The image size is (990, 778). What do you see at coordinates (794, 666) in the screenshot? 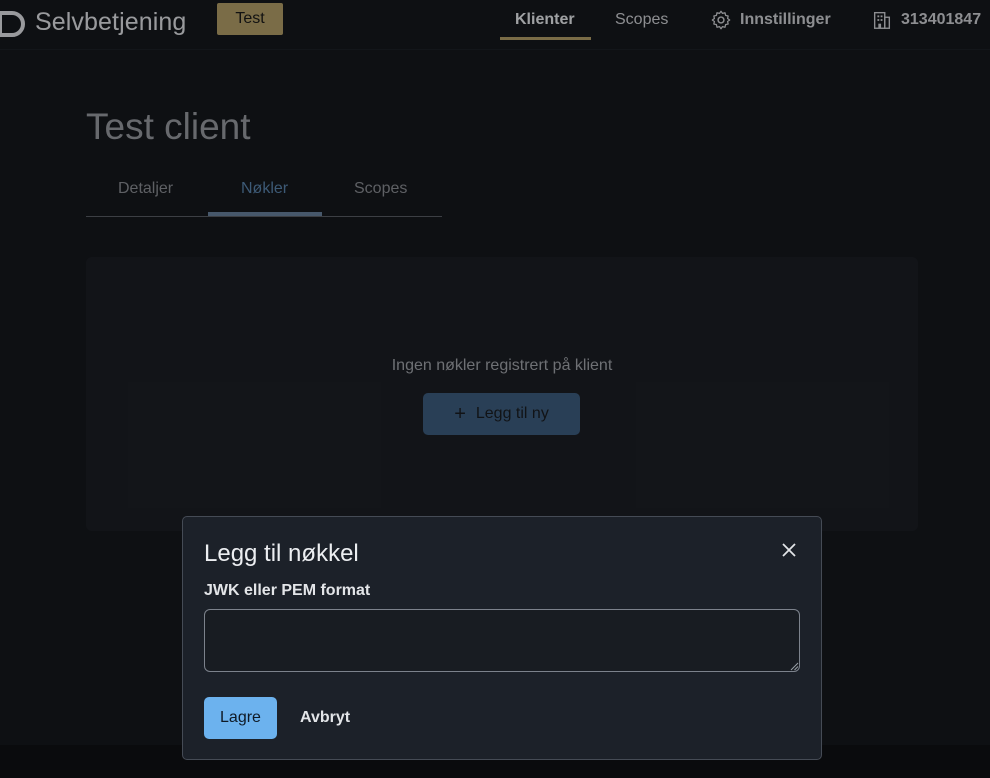
I see `resize-handle-icon` at bounding box center [794, 666].